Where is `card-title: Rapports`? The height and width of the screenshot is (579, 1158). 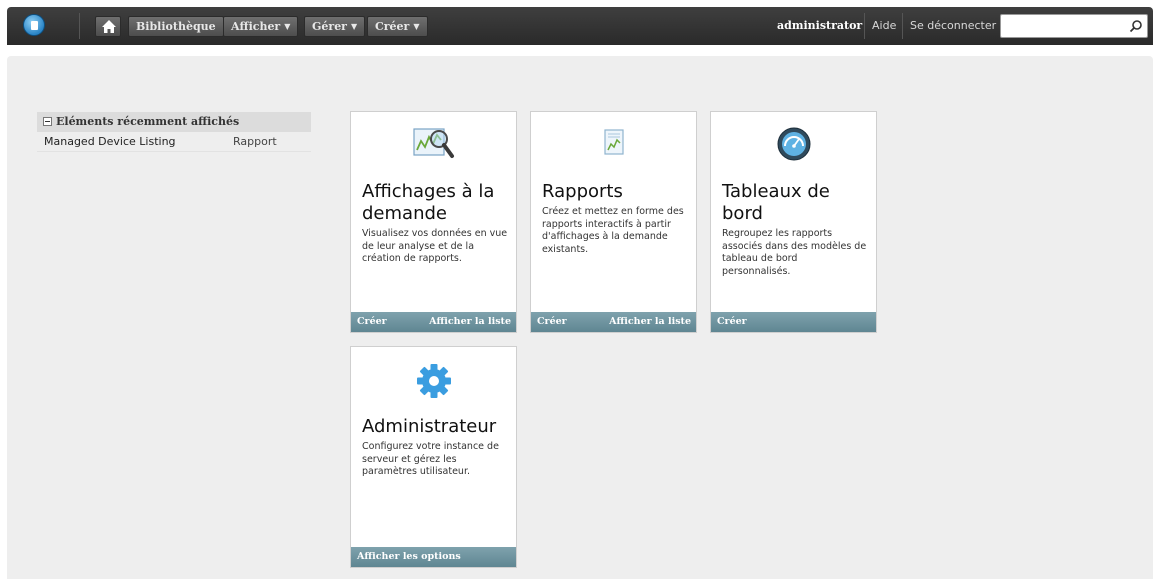 card-title: Rapports is located at coordinates (582, 191).